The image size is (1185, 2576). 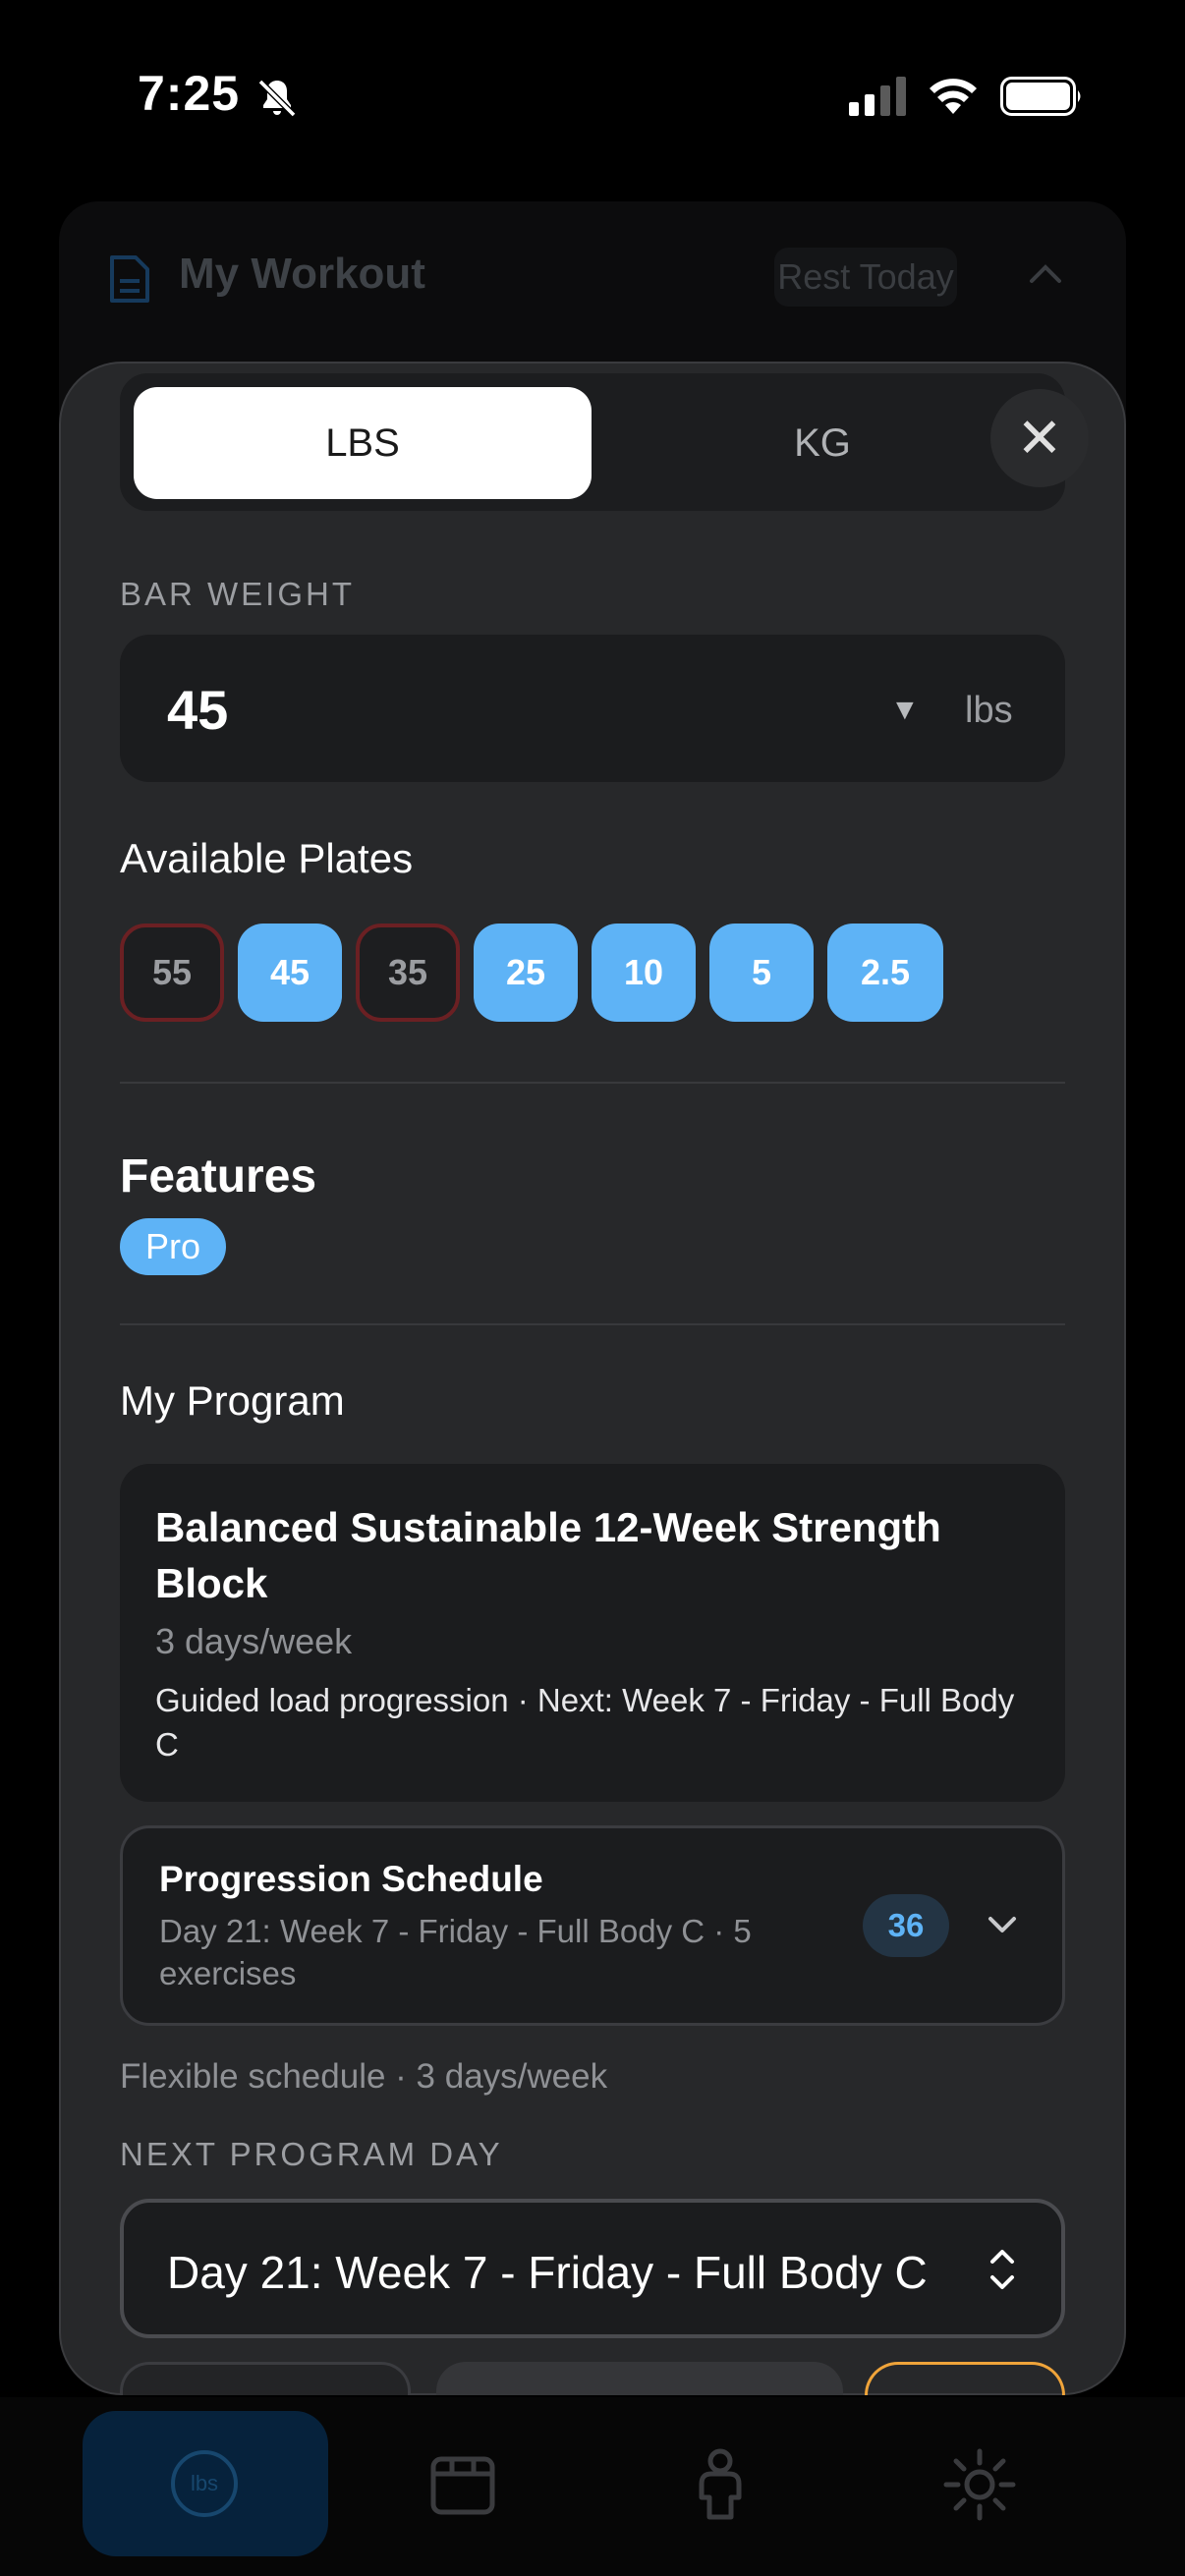 I want to click on workout-title: My Workout, so click(x=302, y=274).